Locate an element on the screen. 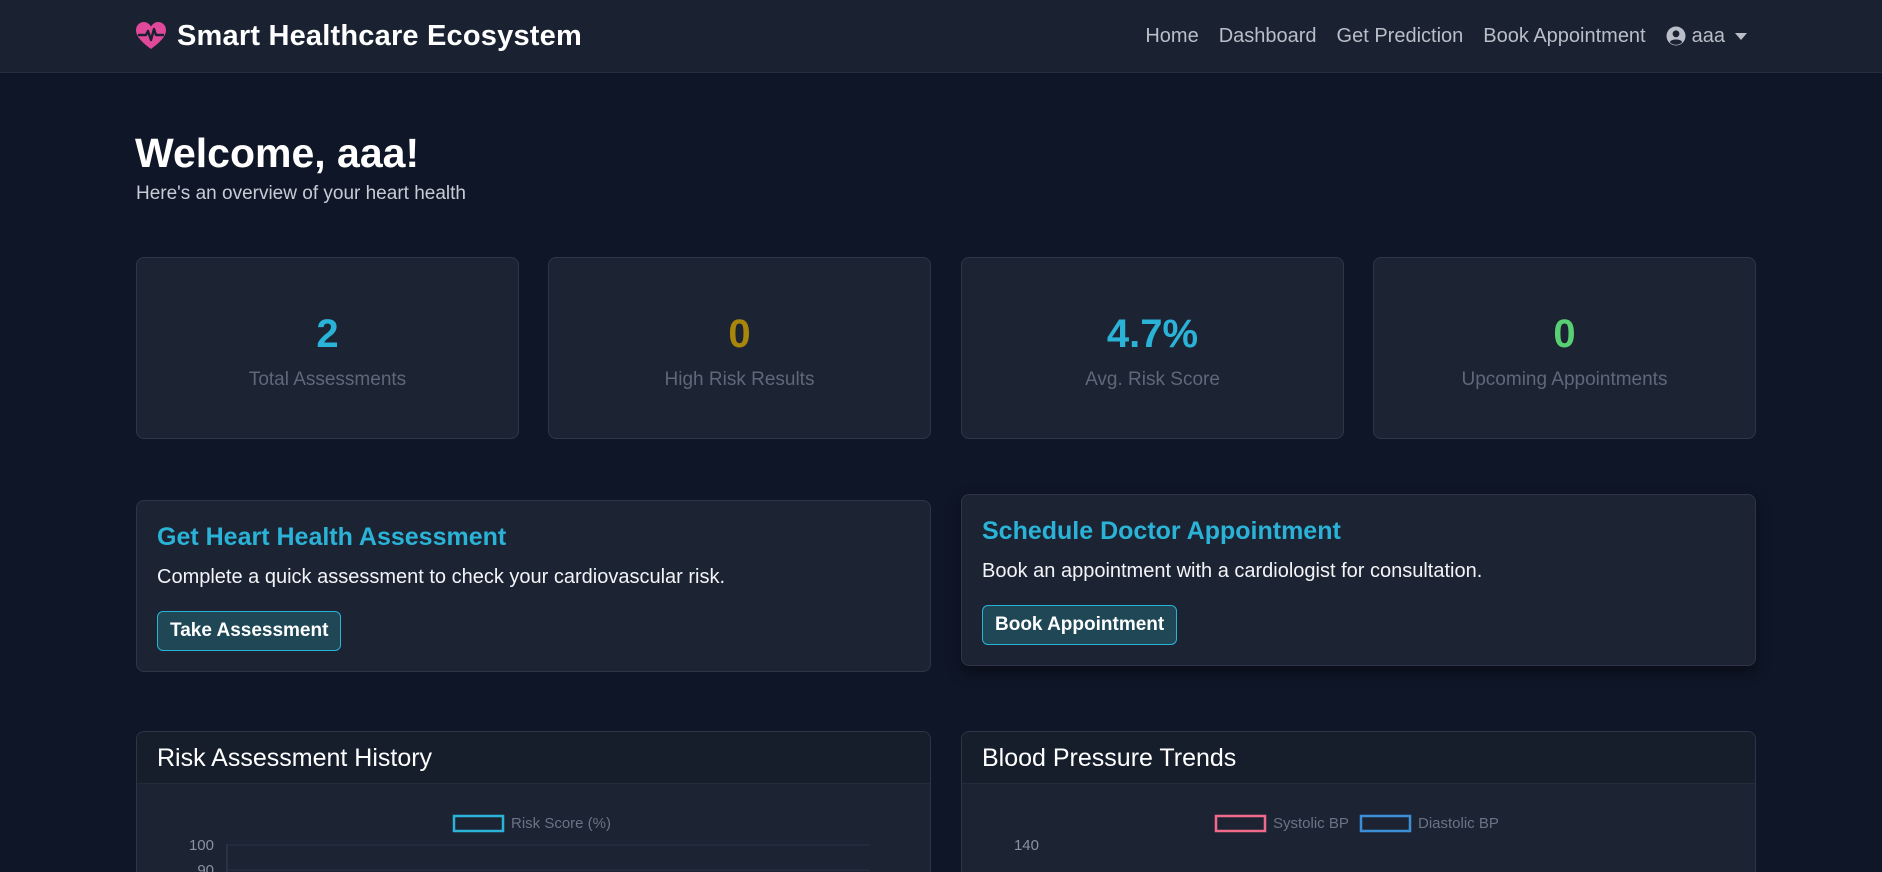  card-title: Schedule Doctor Appointment is located at coordinates (1161, 531).